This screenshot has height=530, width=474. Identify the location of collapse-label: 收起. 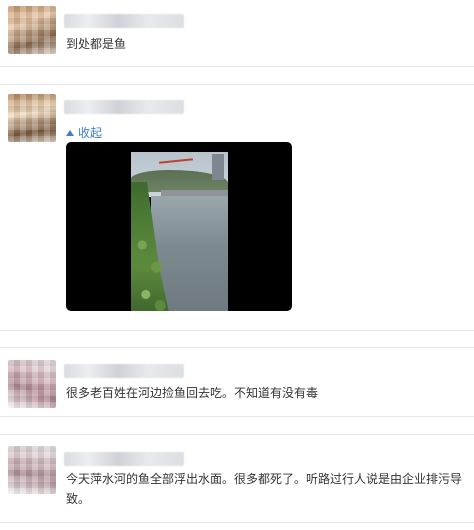
(90, 133).